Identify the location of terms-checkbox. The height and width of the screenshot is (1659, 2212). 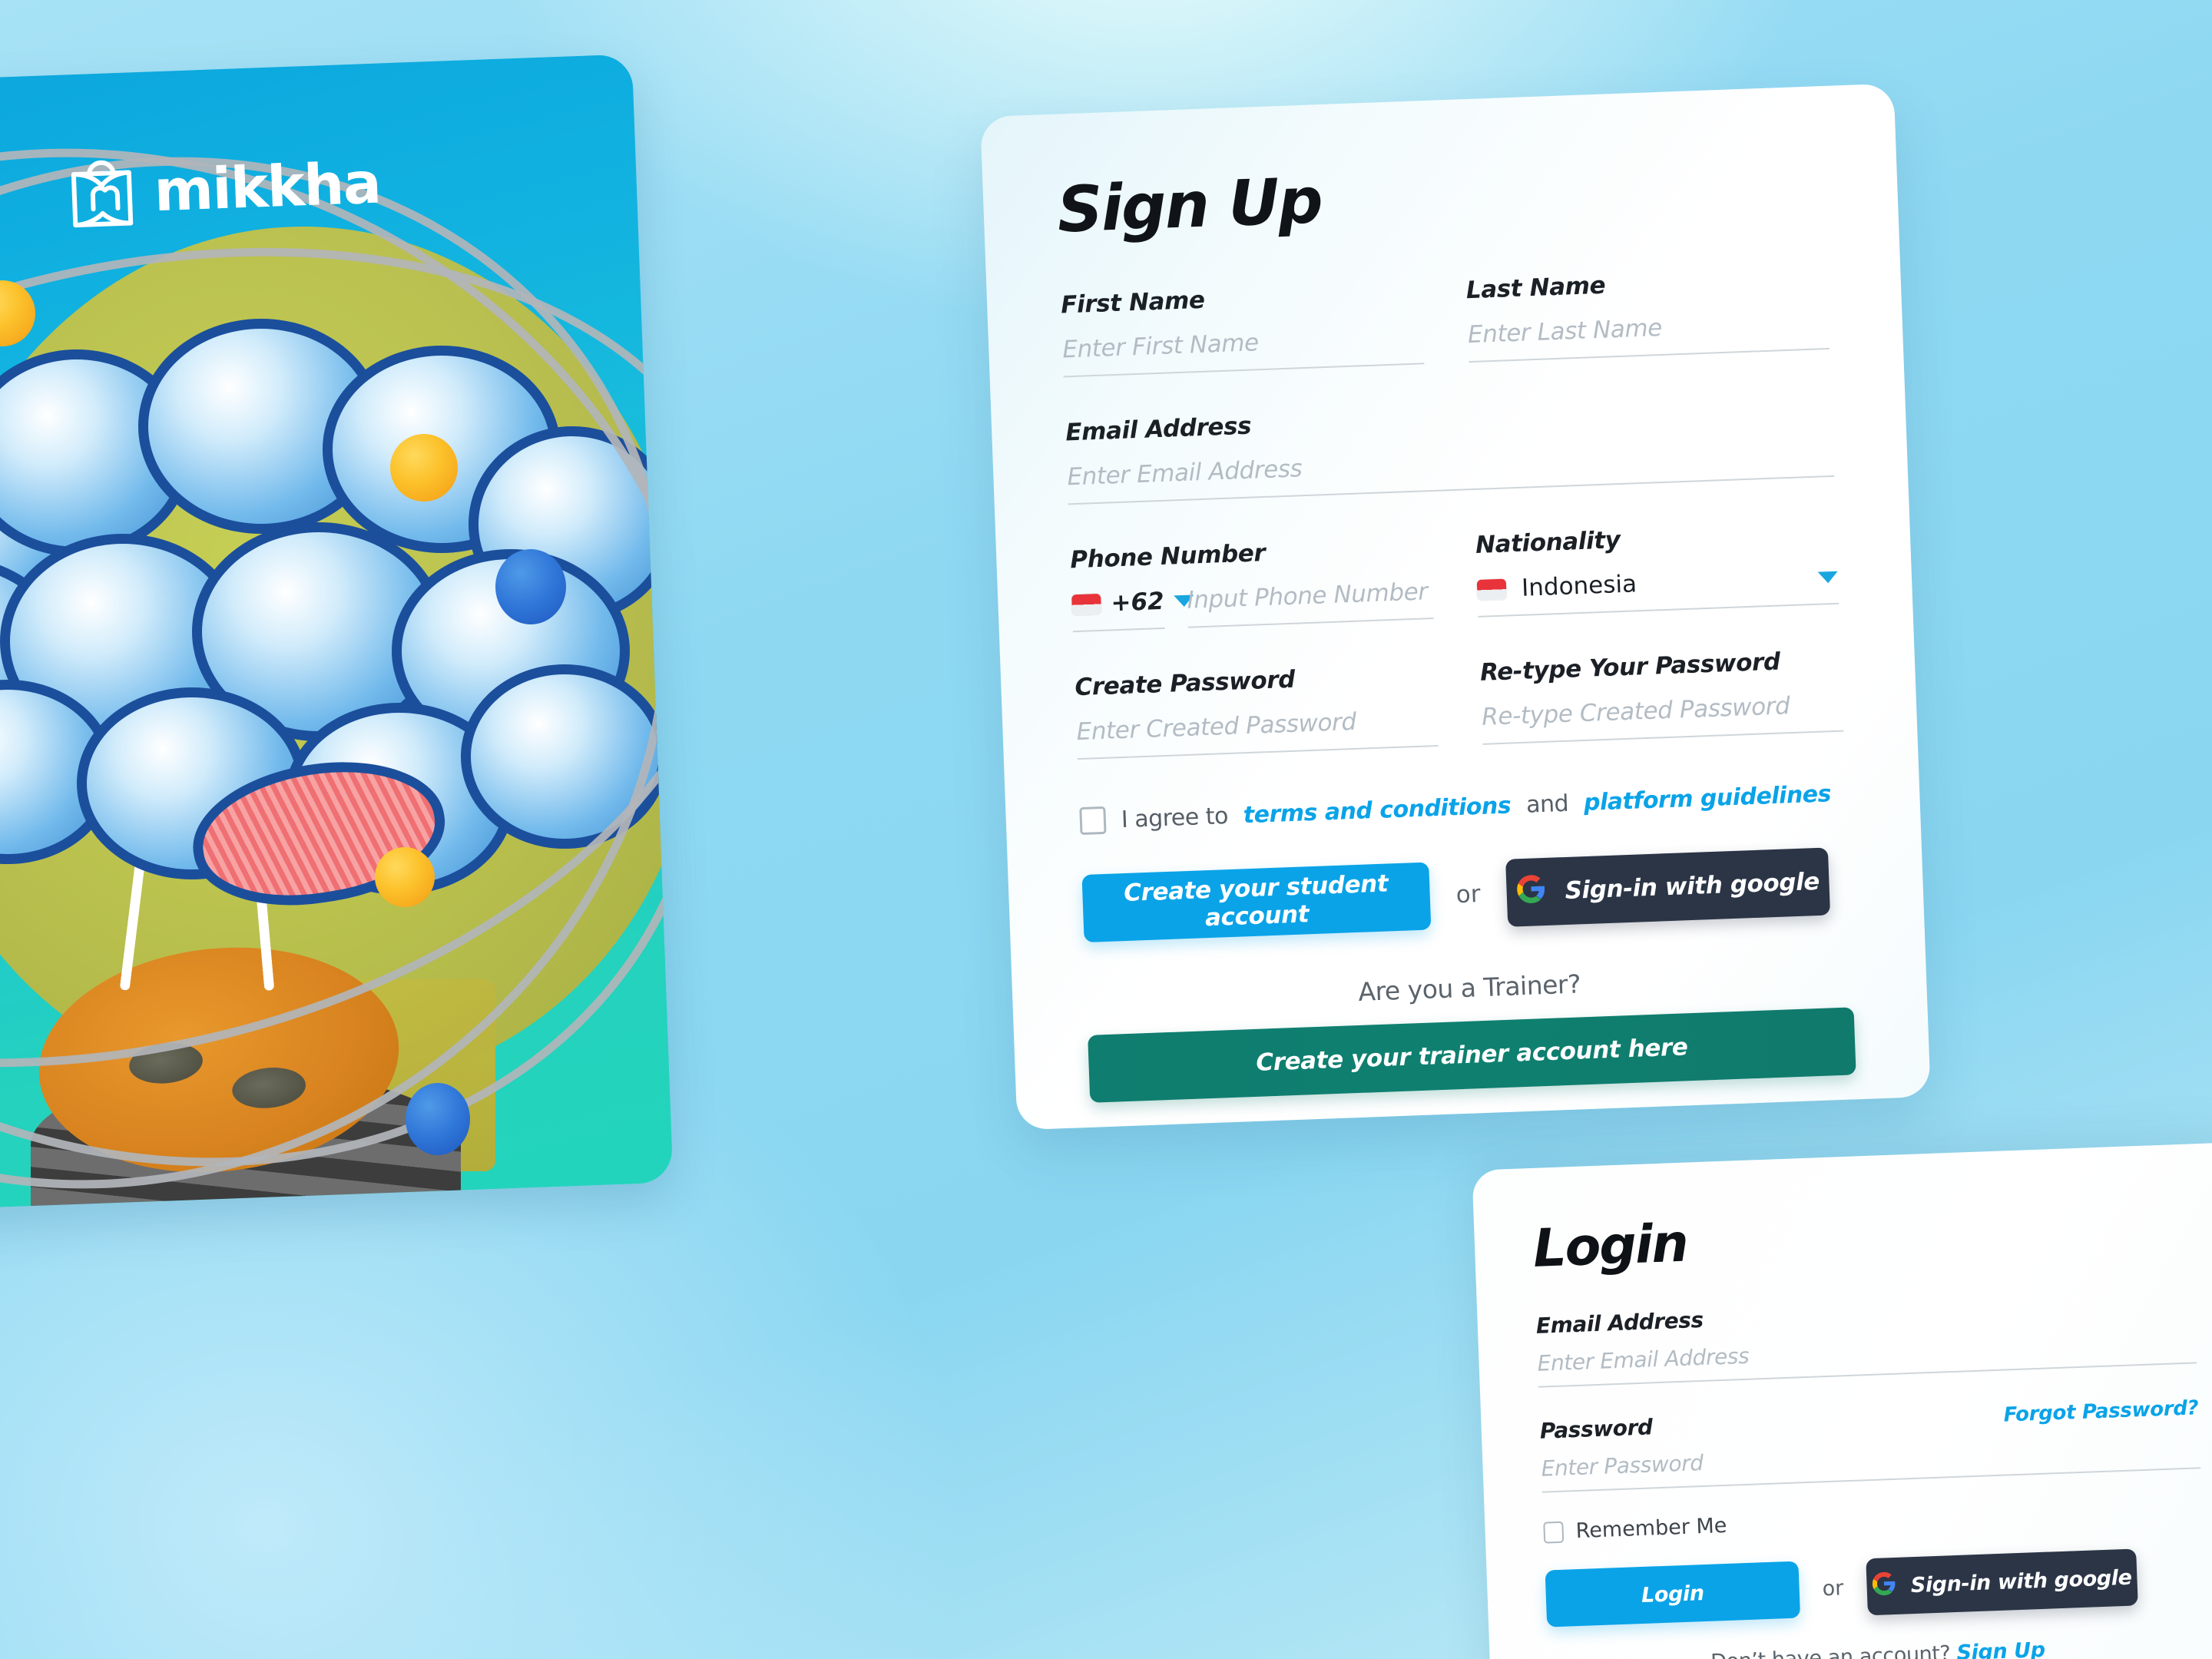
(1093, 821).